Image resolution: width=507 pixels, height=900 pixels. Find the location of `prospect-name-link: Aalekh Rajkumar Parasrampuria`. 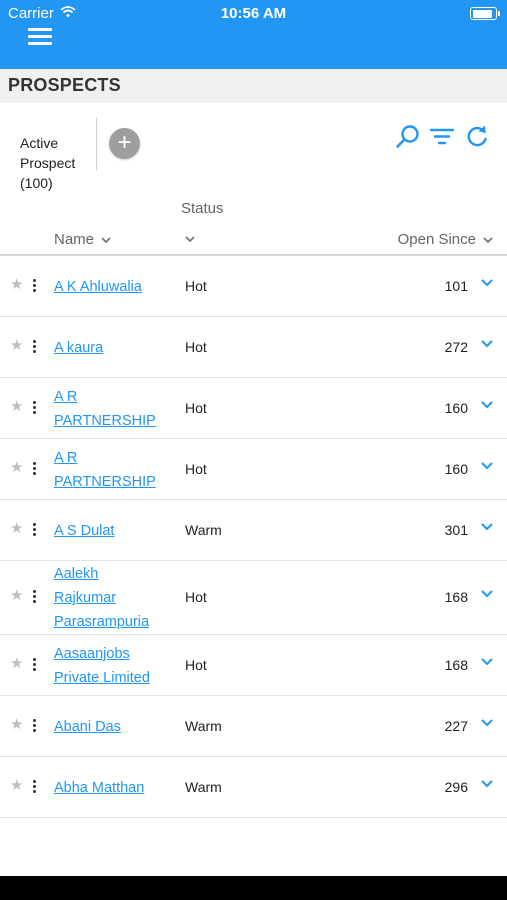

prospect-name-link: Aalekh Rajkumar Parasrampuria is located at coordinates (114, 598).